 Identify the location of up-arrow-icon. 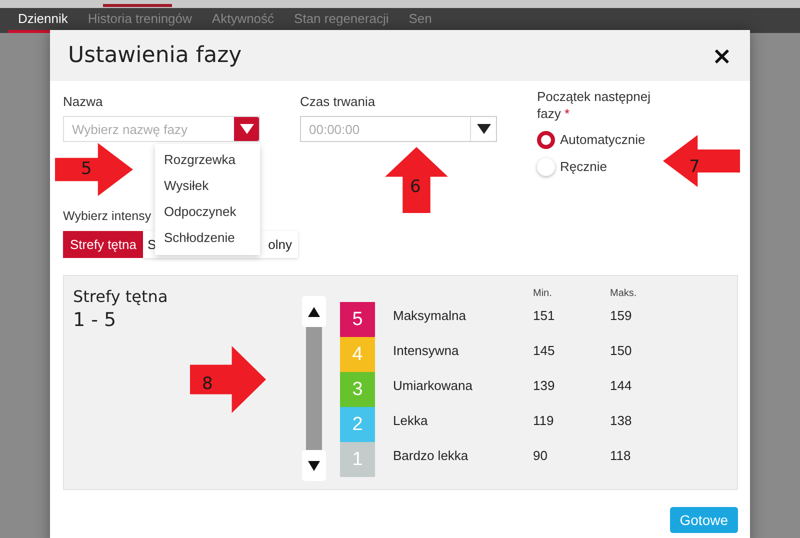
(314, 311).